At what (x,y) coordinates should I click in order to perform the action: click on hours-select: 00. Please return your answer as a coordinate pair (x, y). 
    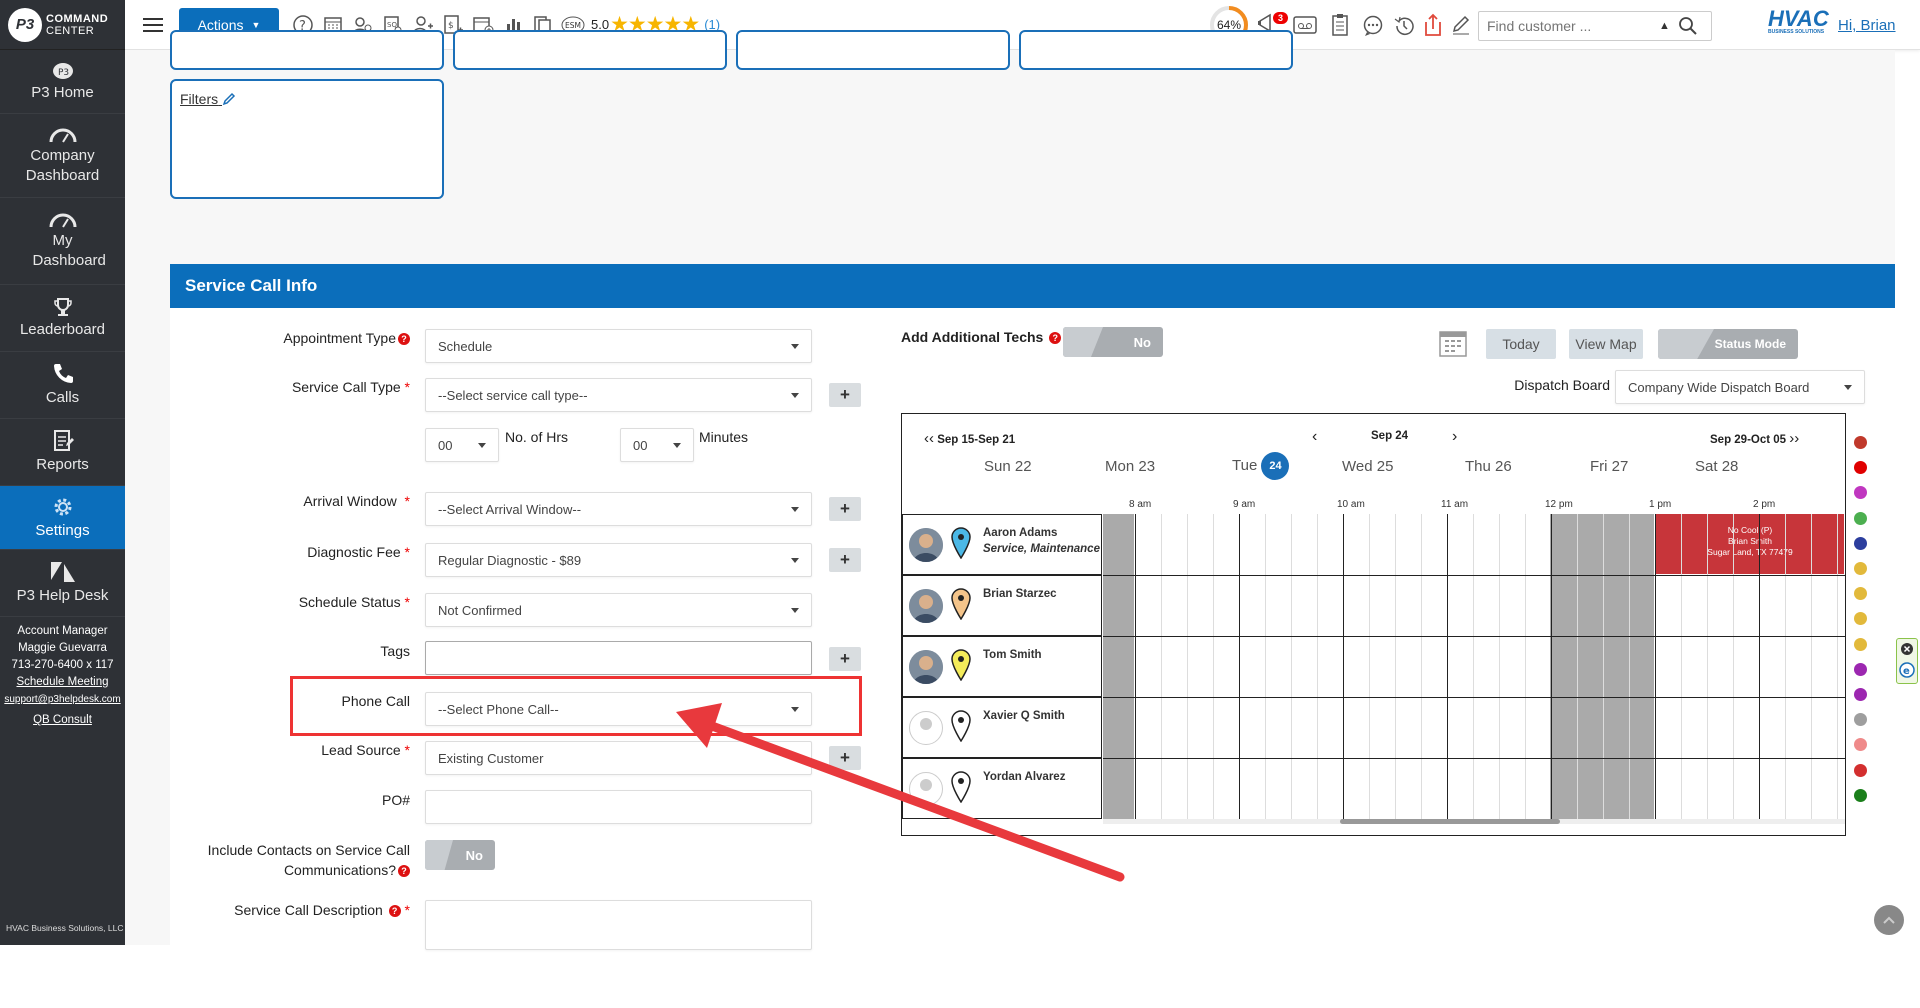
    Looking at the image, I should click on (462, 445).